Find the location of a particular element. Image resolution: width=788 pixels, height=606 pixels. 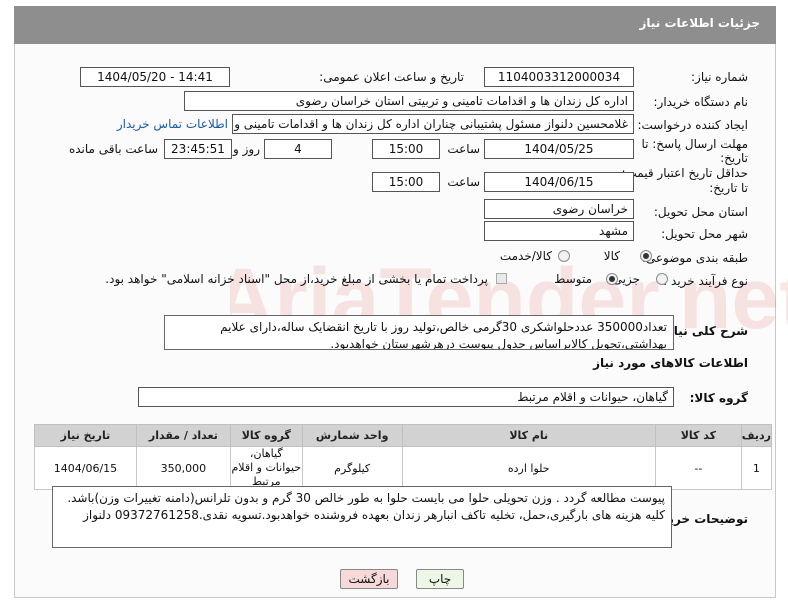

days-label: روز و is located at coordinates (246, 149).